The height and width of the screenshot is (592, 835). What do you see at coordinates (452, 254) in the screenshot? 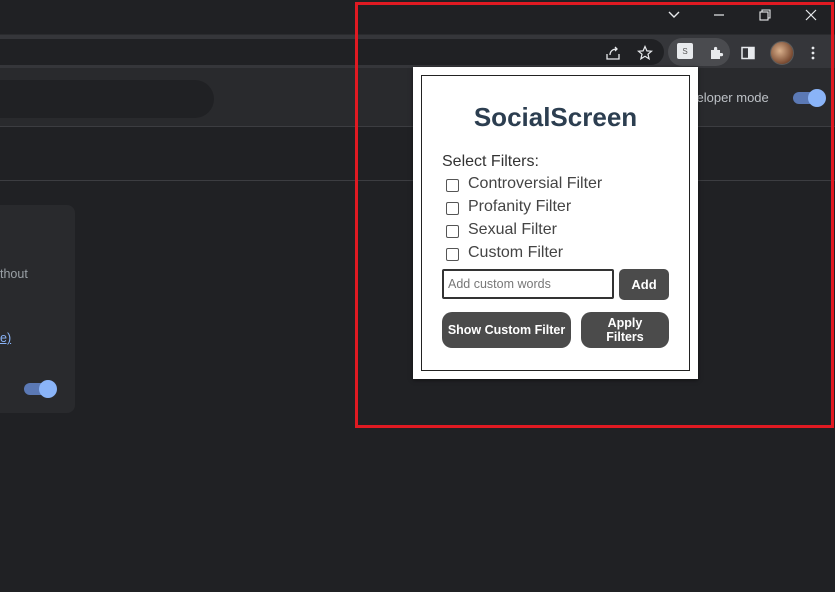
I see `custom-checkbox` at bounding box center [452, 254].